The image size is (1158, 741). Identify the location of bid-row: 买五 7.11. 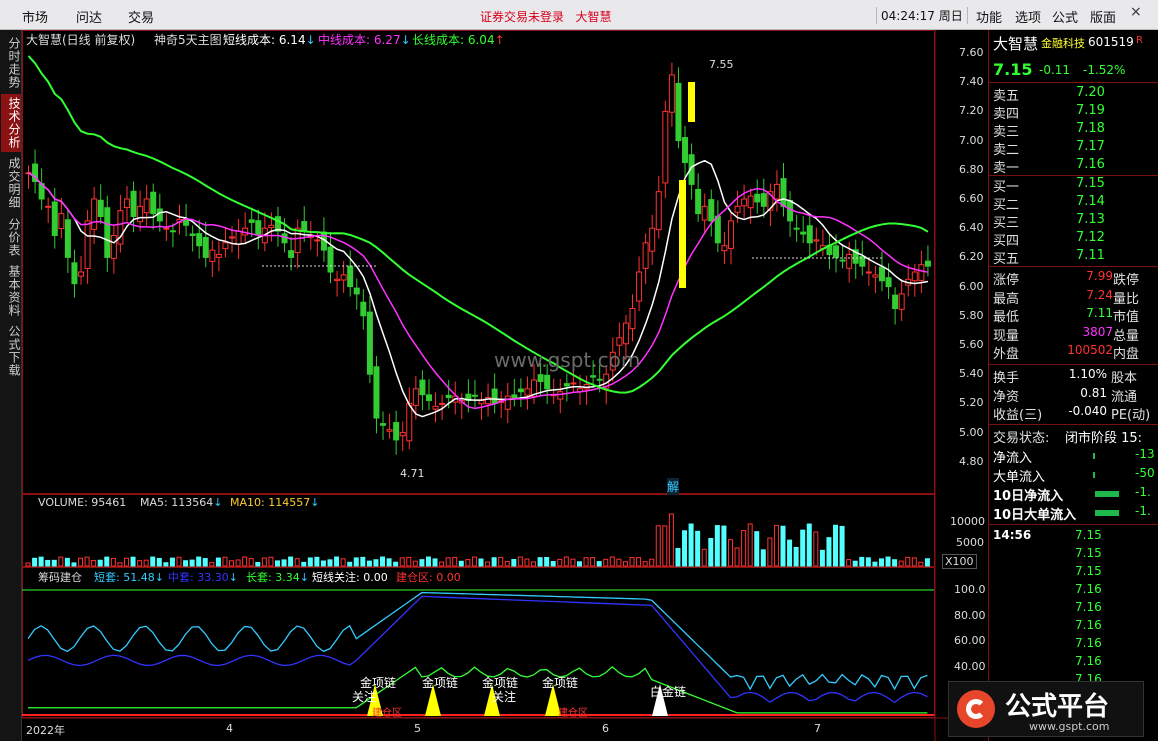
(1074, 257).